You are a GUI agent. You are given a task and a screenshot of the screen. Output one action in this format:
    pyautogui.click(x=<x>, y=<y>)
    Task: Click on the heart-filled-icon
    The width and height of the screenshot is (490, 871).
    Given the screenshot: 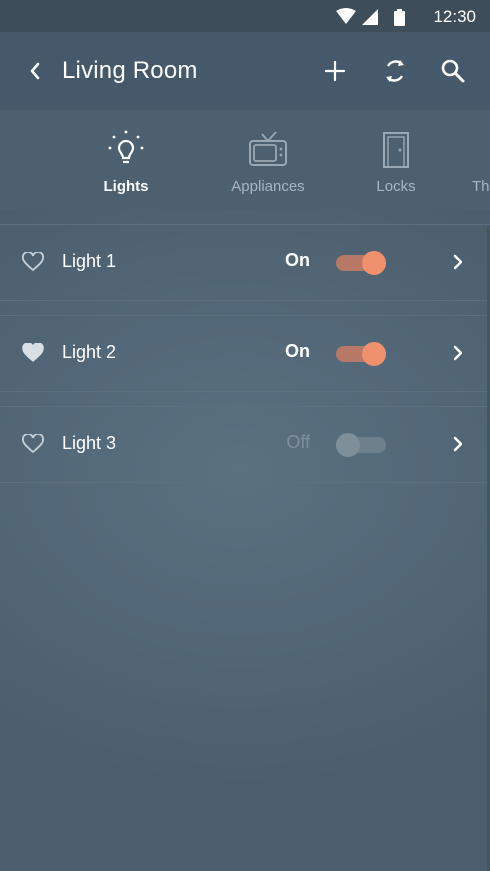 What is the action you would take?
    pyautogui.click(x=33, y=353)
    